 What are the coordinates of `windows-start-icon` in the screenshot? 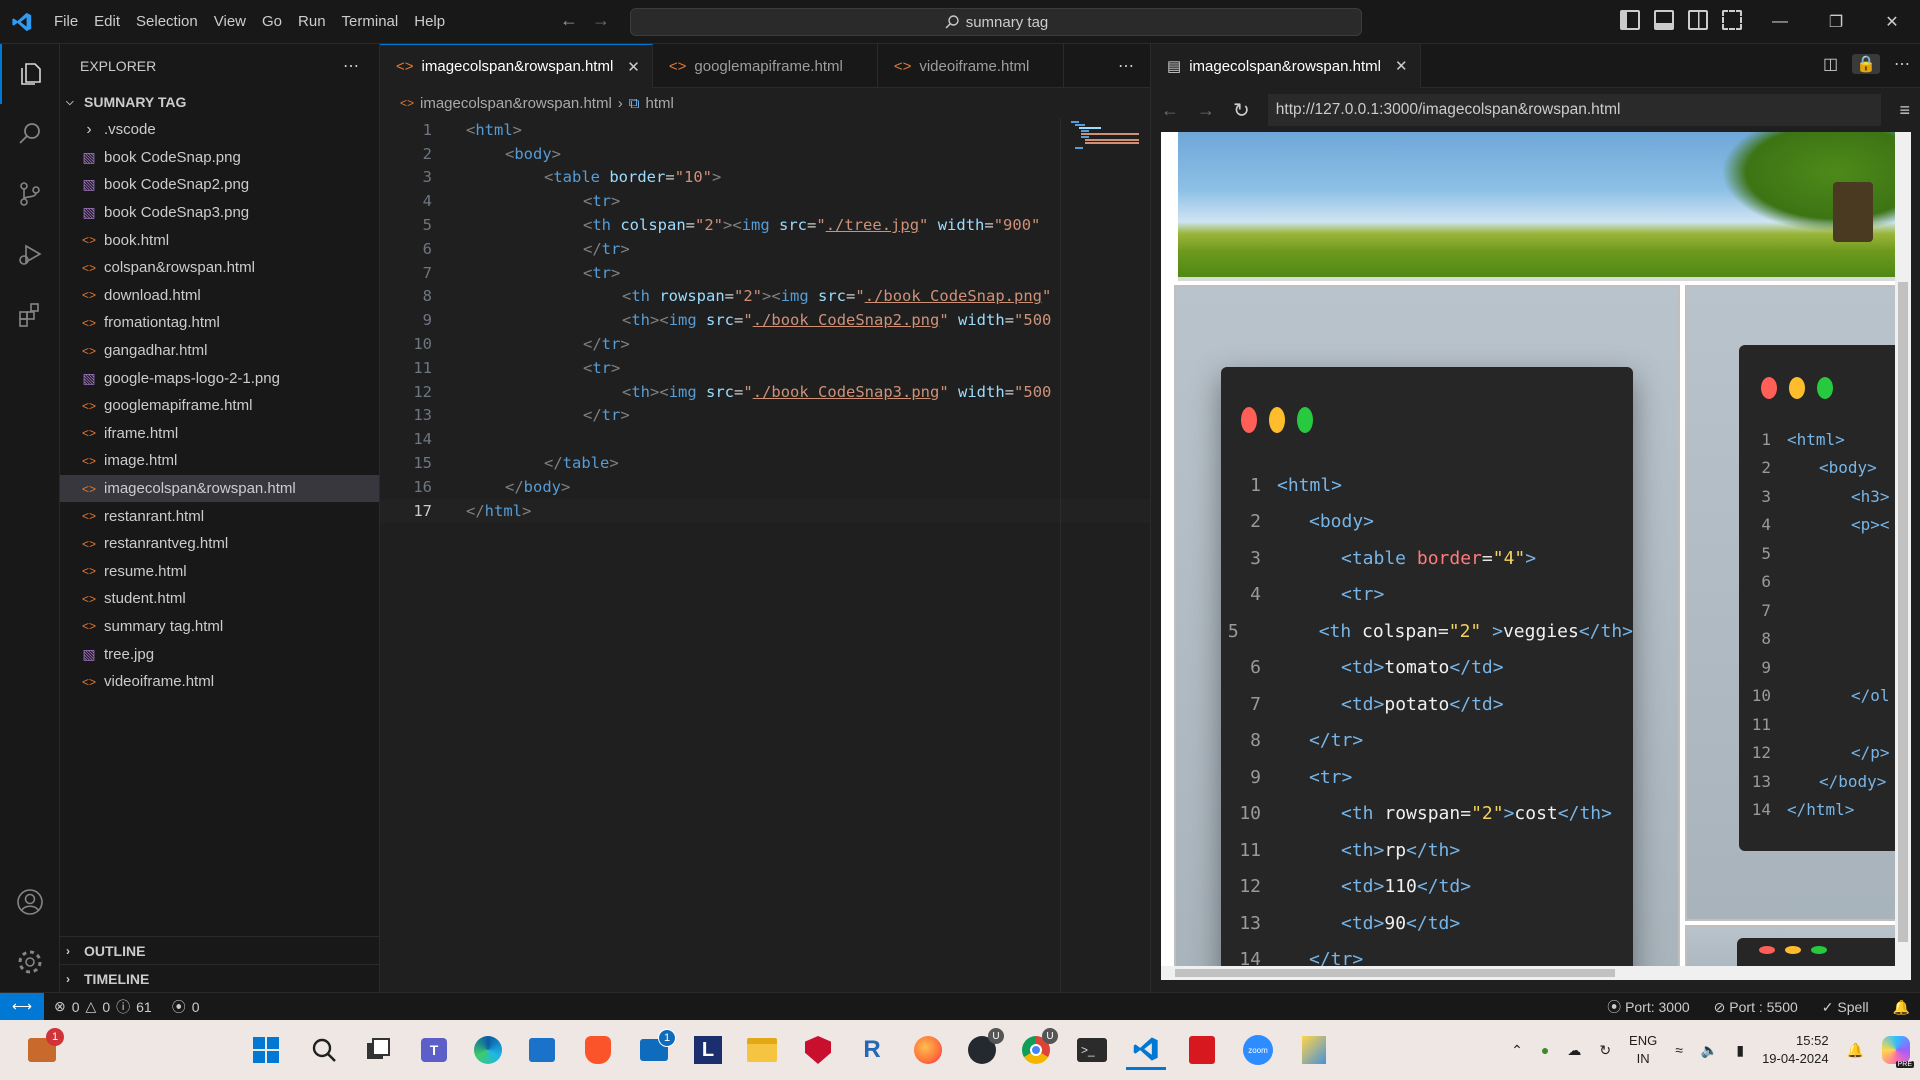 It's located at (266, 1050).